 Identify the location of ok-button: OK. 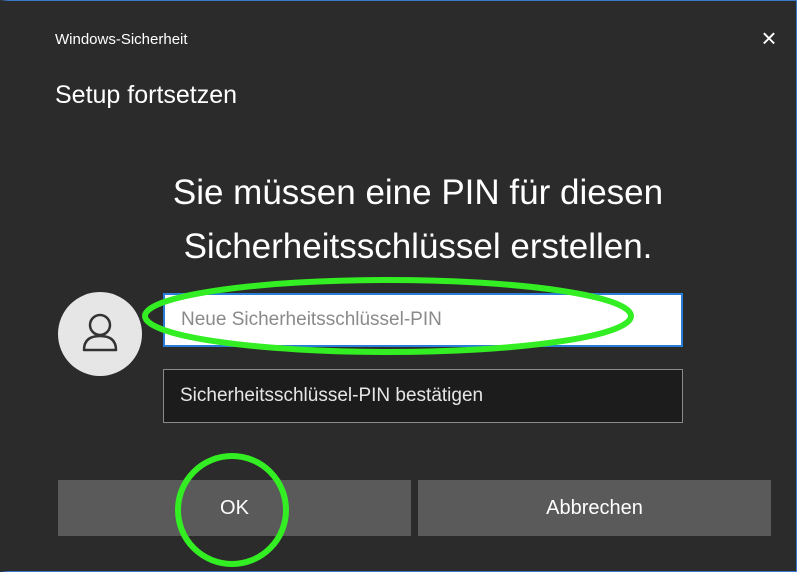
(234, 508).